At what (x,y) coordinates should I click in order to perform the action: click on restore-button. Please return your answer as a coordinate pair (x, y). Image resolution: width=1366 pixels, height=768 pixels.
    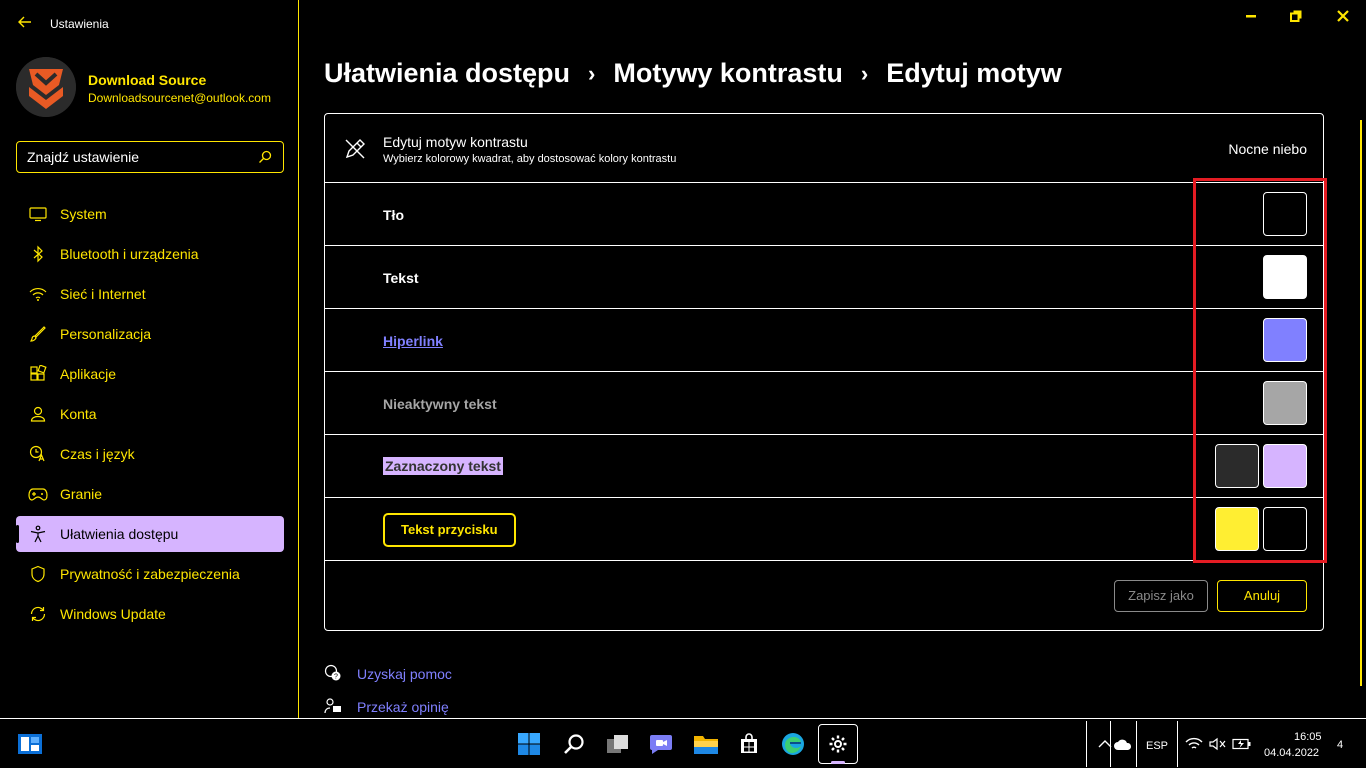
    Looking at the image, I should click on (1296, 17).